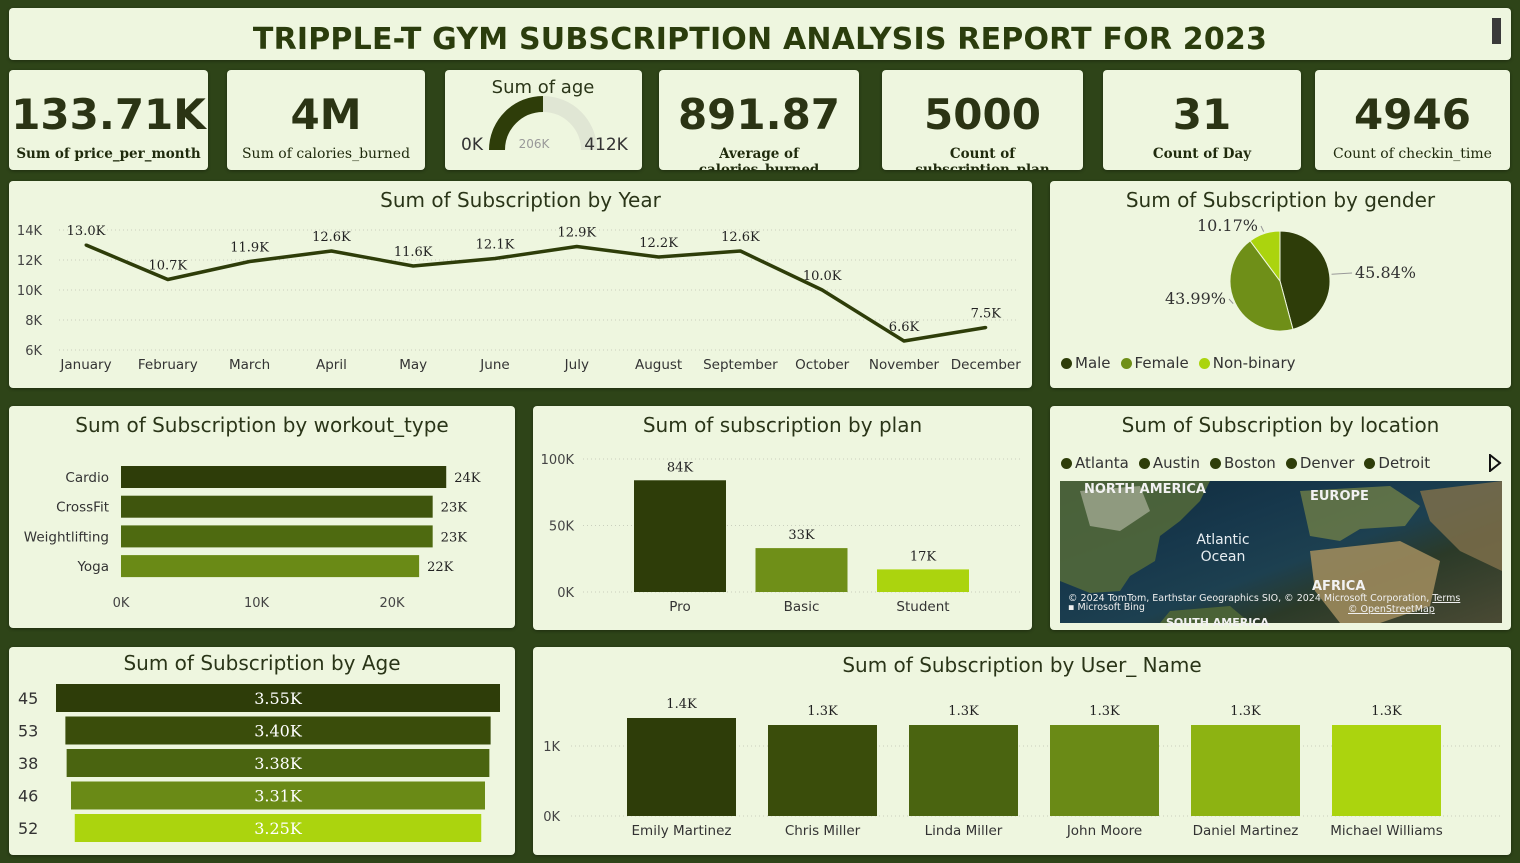 This screenshot has height=863, width=1520. Describe the element at coordinates (759, 158) in the screenshot. I see `kpi-label-avg-calories: Average of calories_burned` at that location.